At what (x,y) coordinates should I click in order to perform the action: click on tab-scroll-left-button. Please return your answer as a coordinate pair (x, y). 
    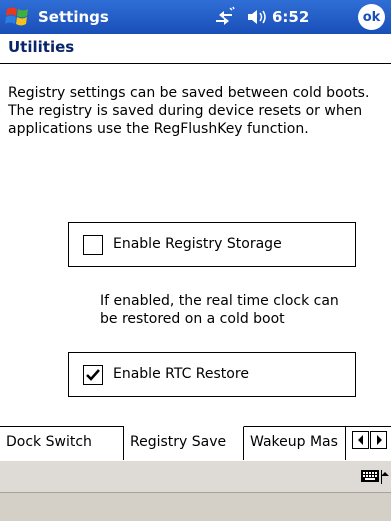
    Looking at the image, I should click on (360, 440).